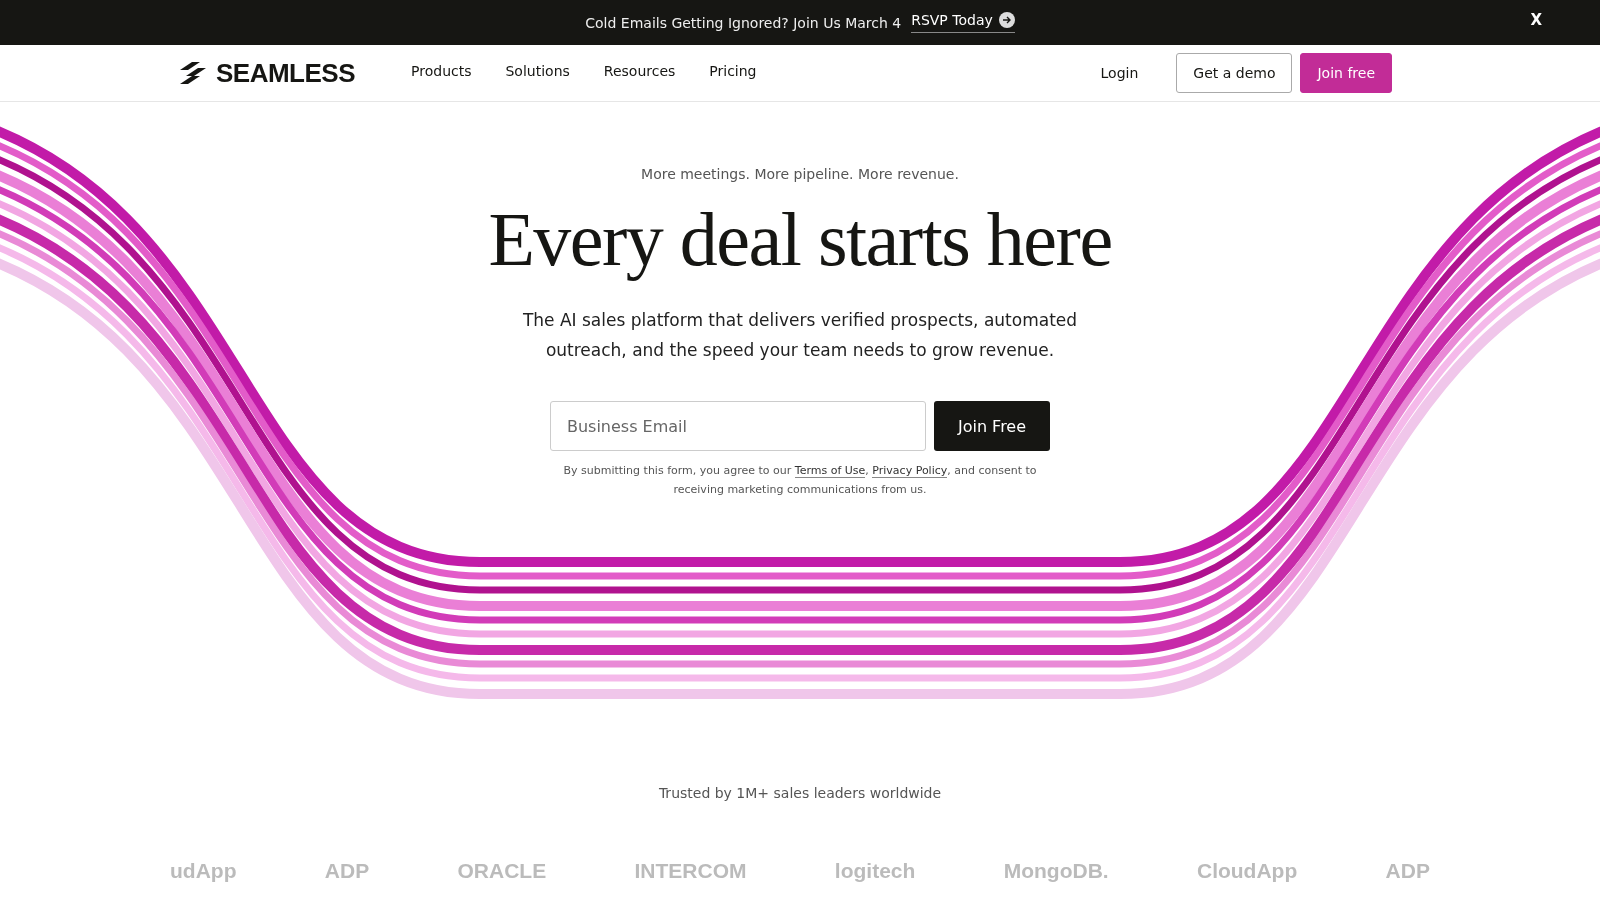 This screenshot has width=1600, height=900. Describe the element at coordinates (1346, 73) in the screenshot. I see `join-button: Join free` at that location.